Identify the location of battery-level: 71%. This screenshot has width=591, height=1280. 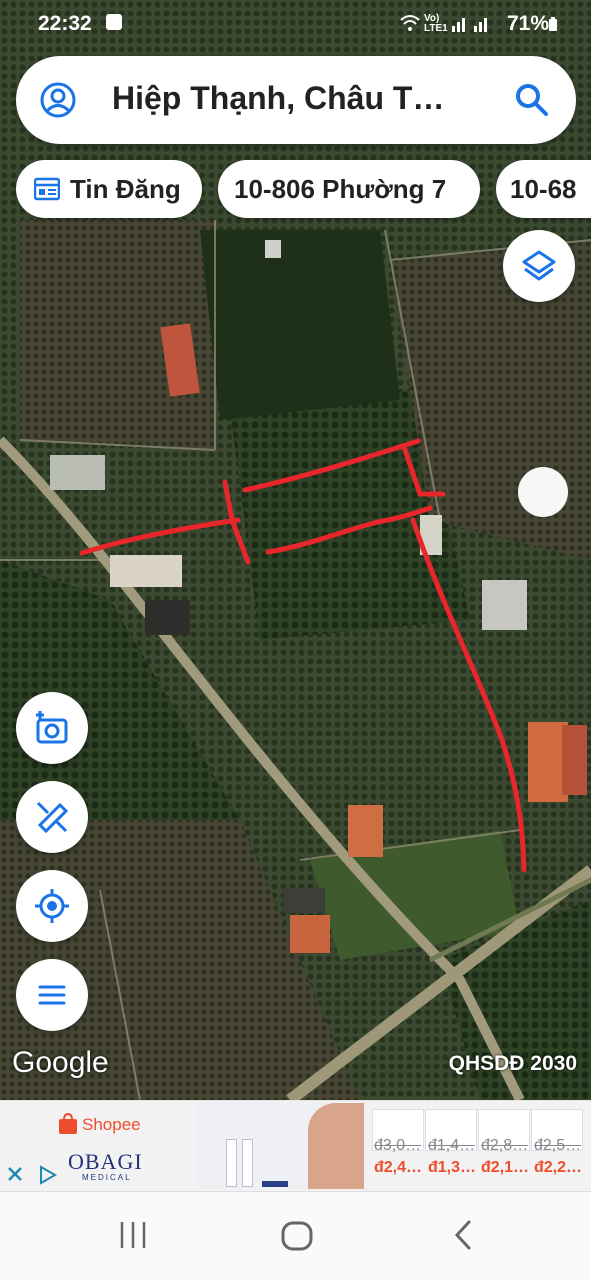
(527, 23).